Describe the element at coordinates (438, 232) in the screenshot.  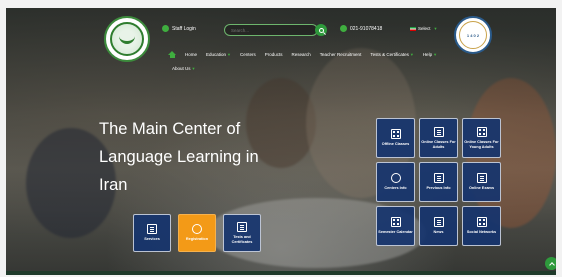
I see `news-label: News` at that location.